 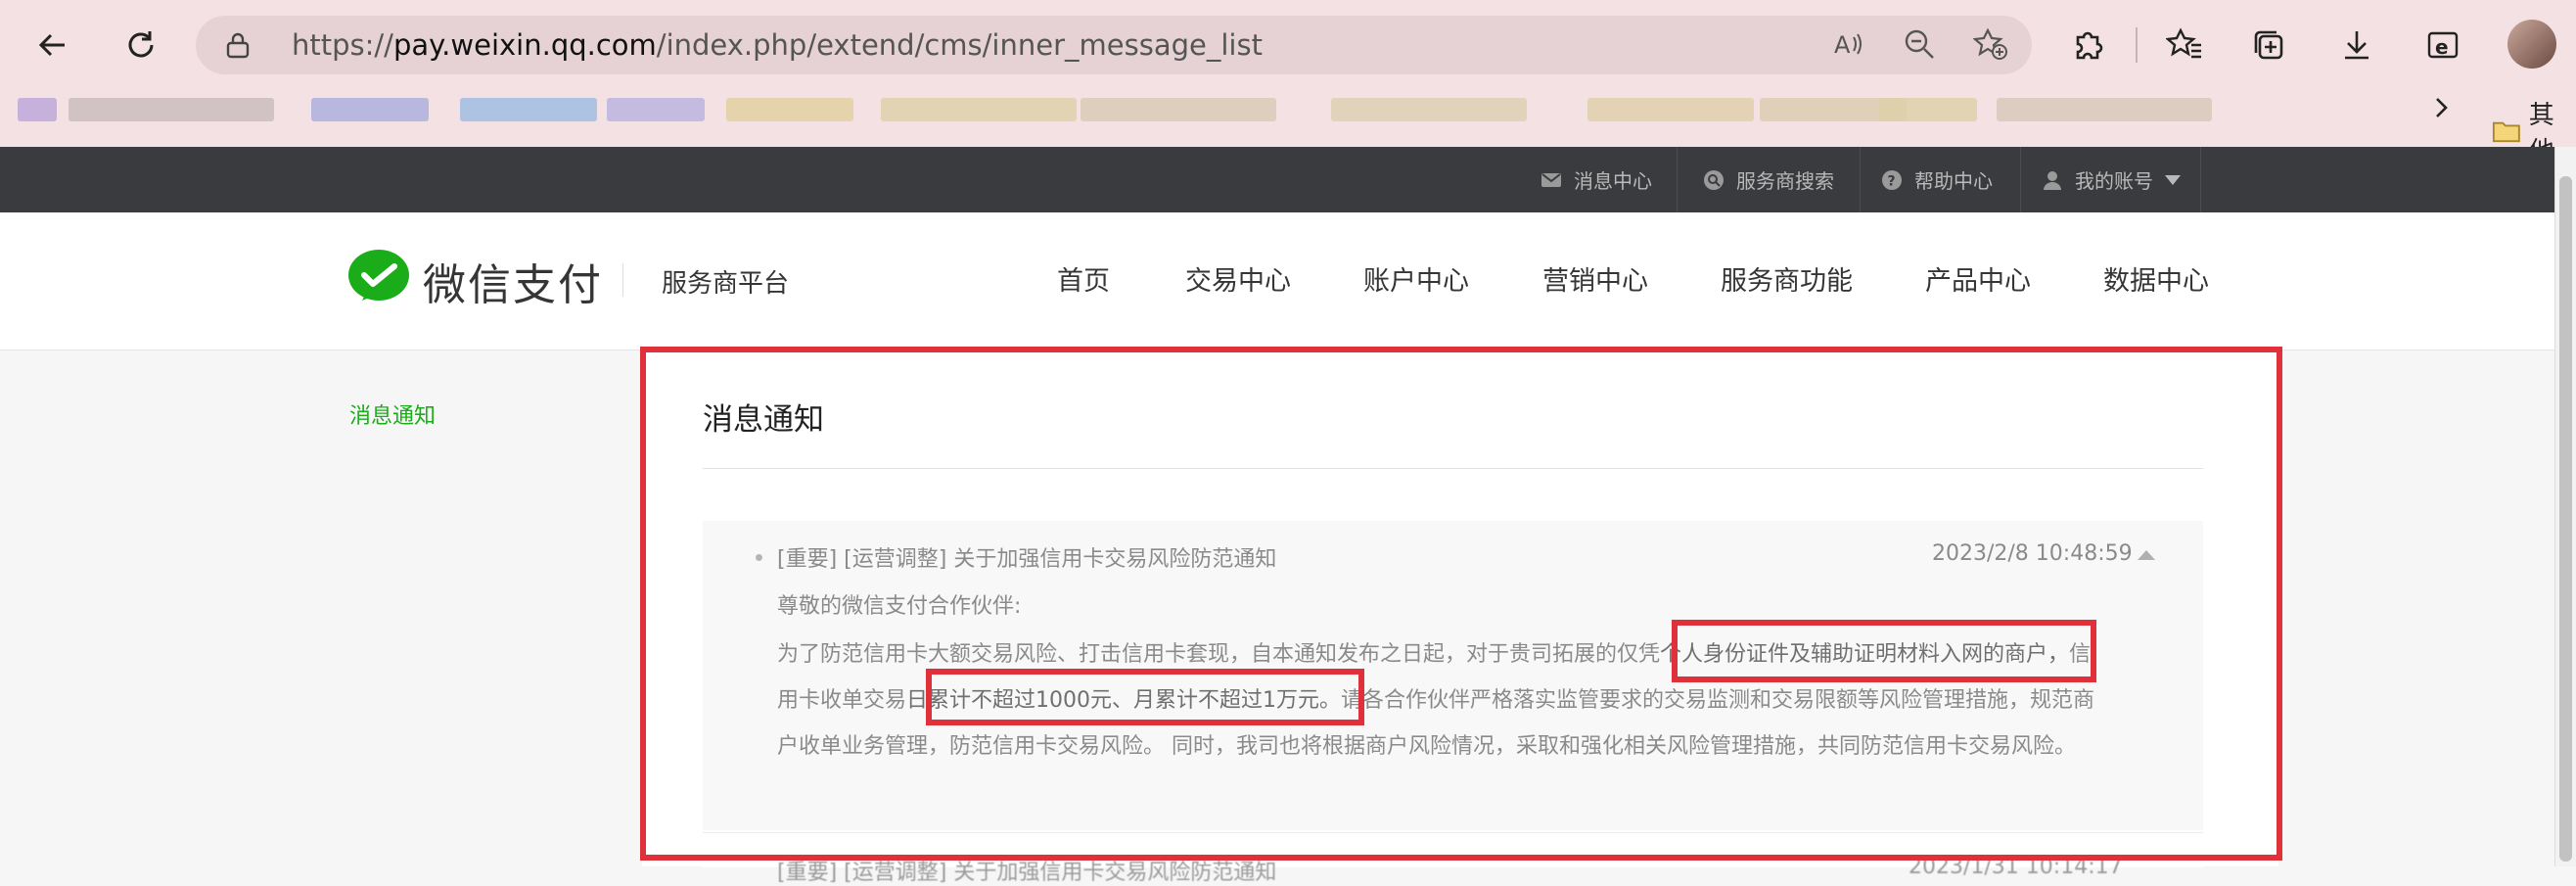 I want to click on topbar-item-label: 消息中心, so click(x=1613, y=181).